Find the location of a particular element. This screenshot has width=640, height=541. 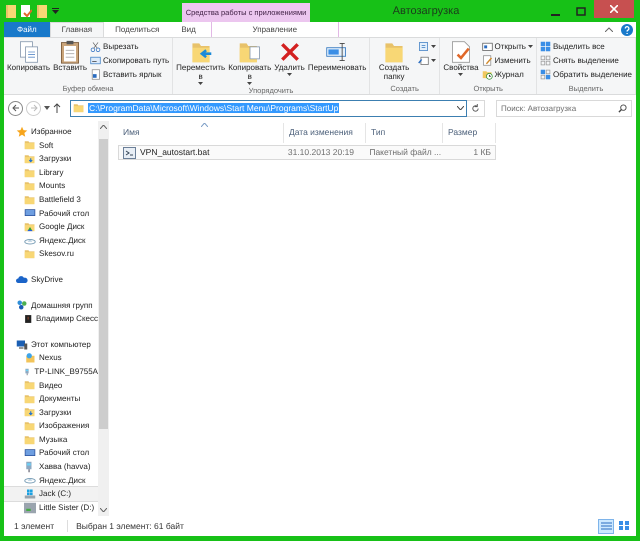

ribbon-button: Открыть is located at coordinates (507, 46).